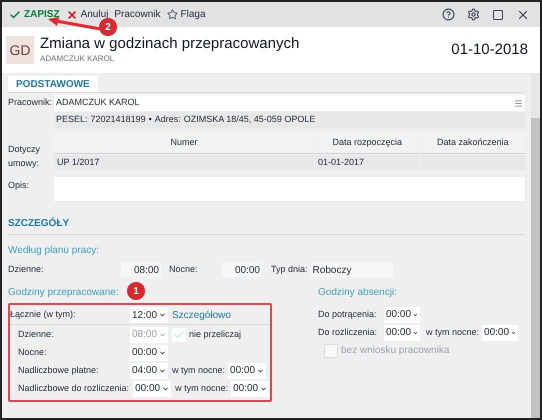  I want to click on field-label: Do rozliczenia:, so click(348, 332).